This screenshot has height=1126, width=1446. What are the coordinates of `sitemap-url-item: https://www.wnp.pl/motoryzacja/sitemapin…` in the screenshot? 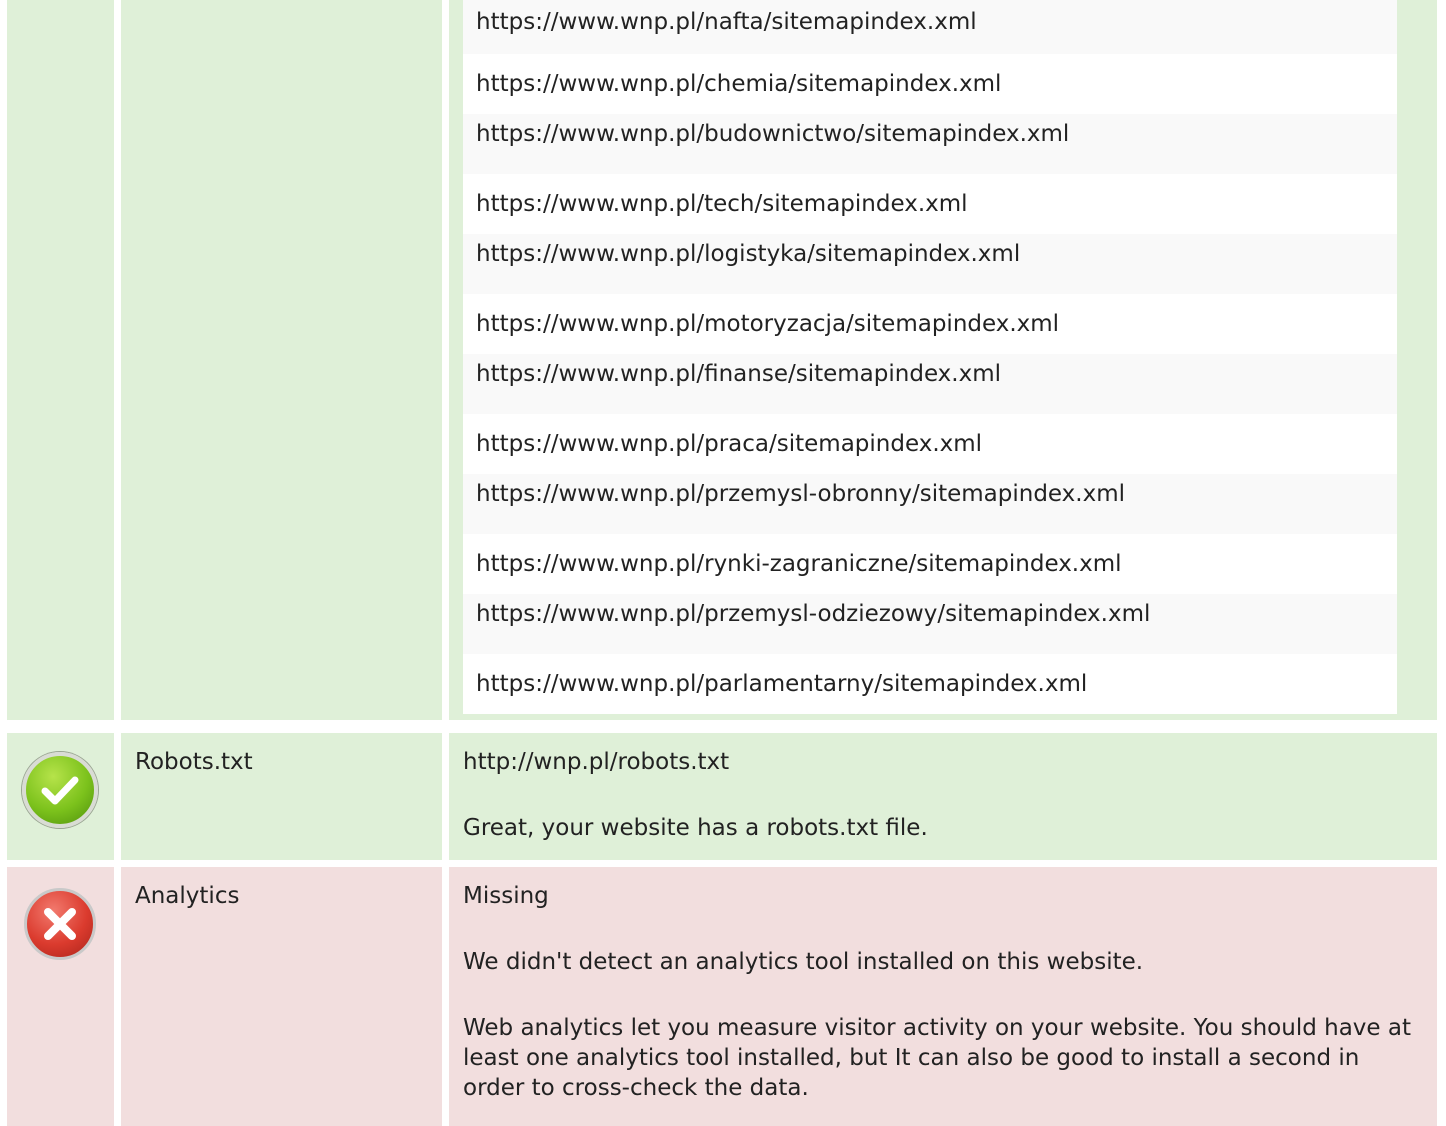 It's located at (930, 324).